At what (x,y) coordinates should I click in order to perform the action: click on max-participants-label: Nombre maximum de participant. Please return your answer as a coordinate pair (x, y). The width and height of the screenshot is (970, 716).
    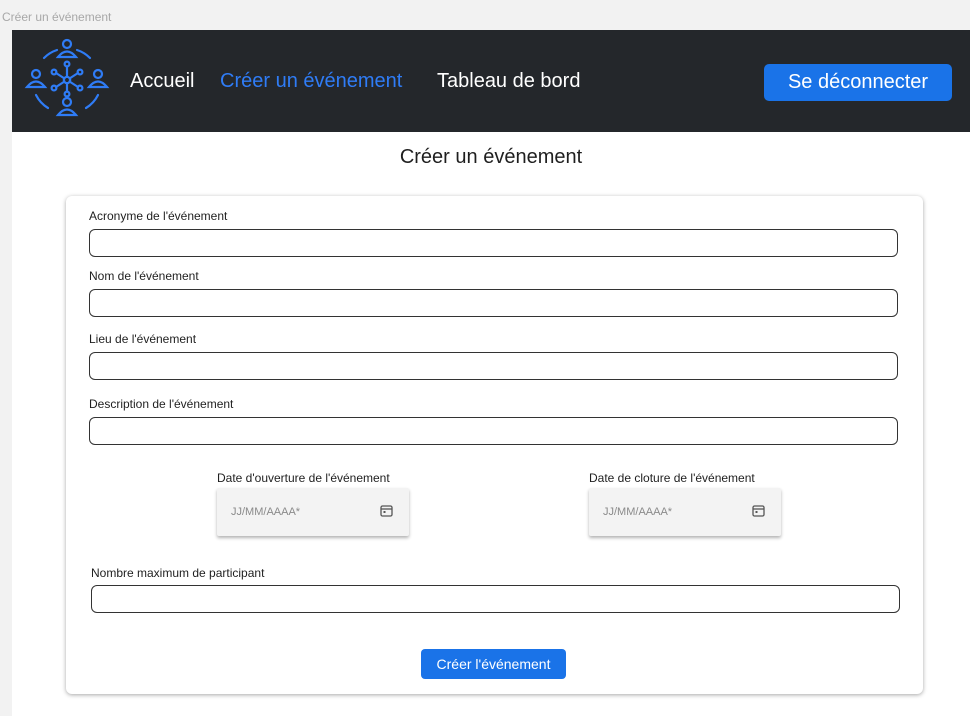
    Looking at the image, I should click on (178, 573).